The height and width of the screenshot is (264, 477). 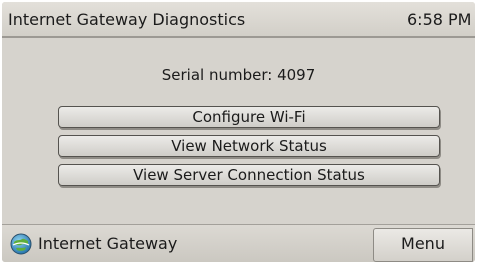 I want to click on bottom-bar: Internet Gateway Menu, so click(x=238, y=243).